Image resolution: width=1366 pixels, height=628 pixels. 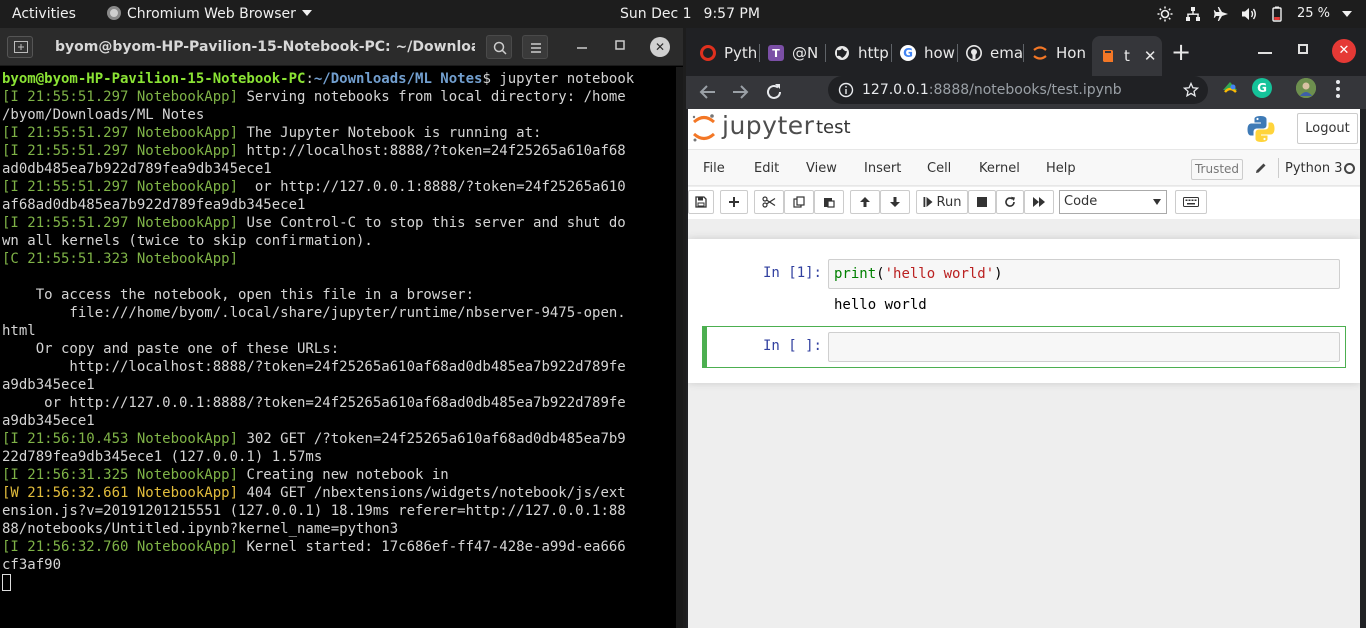 What do you see at coordinates (769, 202) in the screenshot?
I see `cut-button` at bounding box center [769, 202].